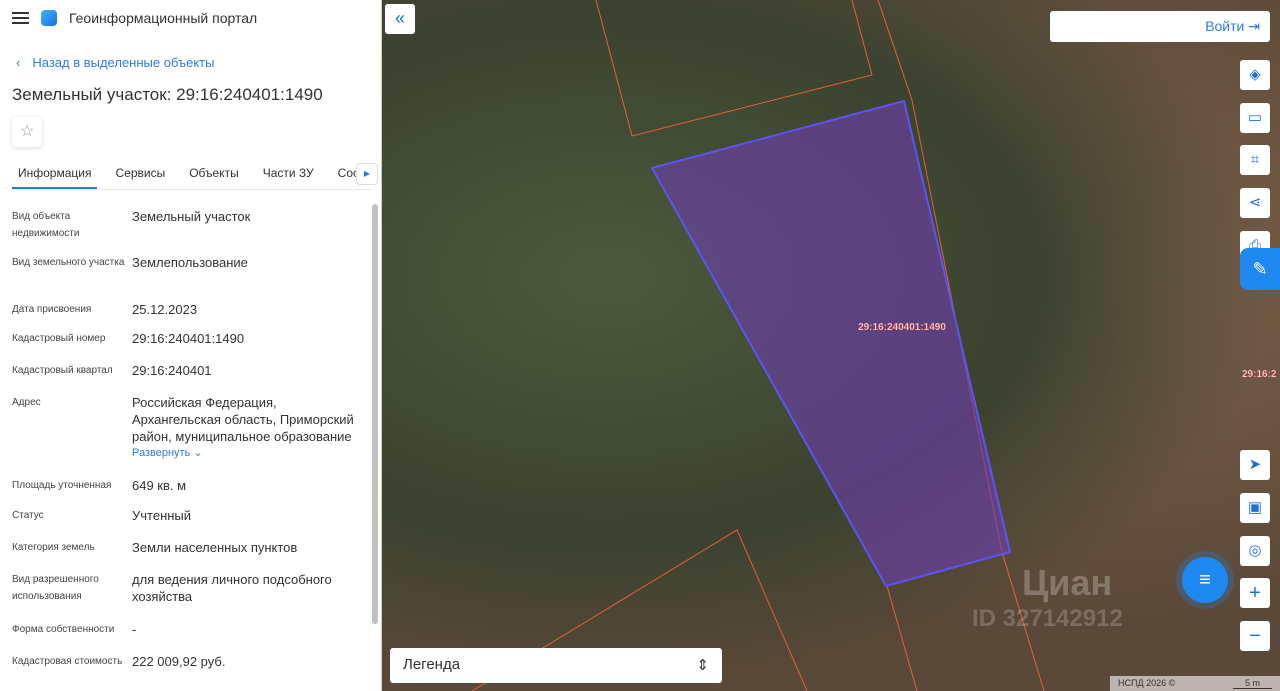  I want to click on scrollbar-thumb, so click(375, 414).